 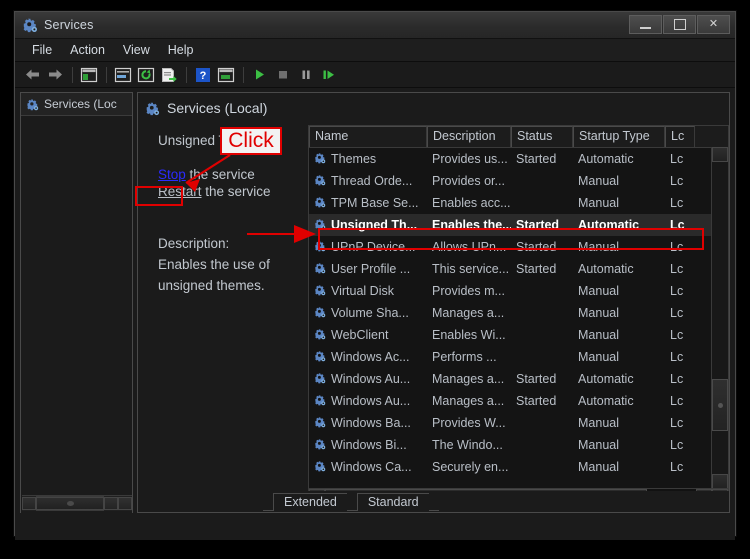 I want to click on show-hide-action-pane-icon, so click(x=226, y=75).